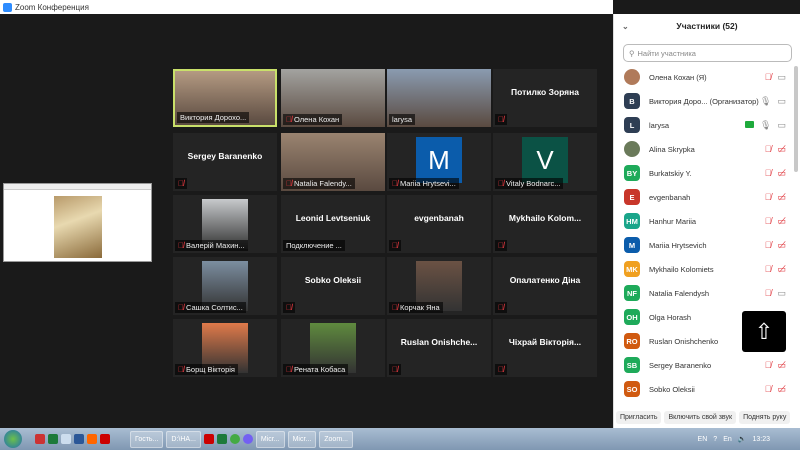  I want to click on raise-hand-indicator: ⇧, so click(764, 331).